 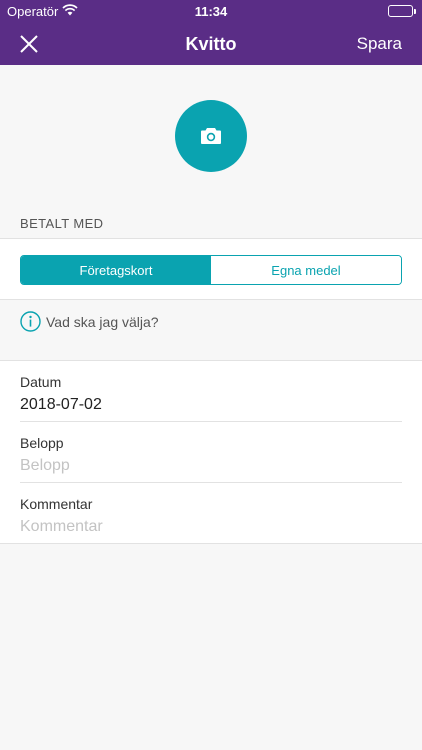 What do you see at coordinates (211, 466) in the screenshot?
I see `amount-input` at bounding box center [211, 466].